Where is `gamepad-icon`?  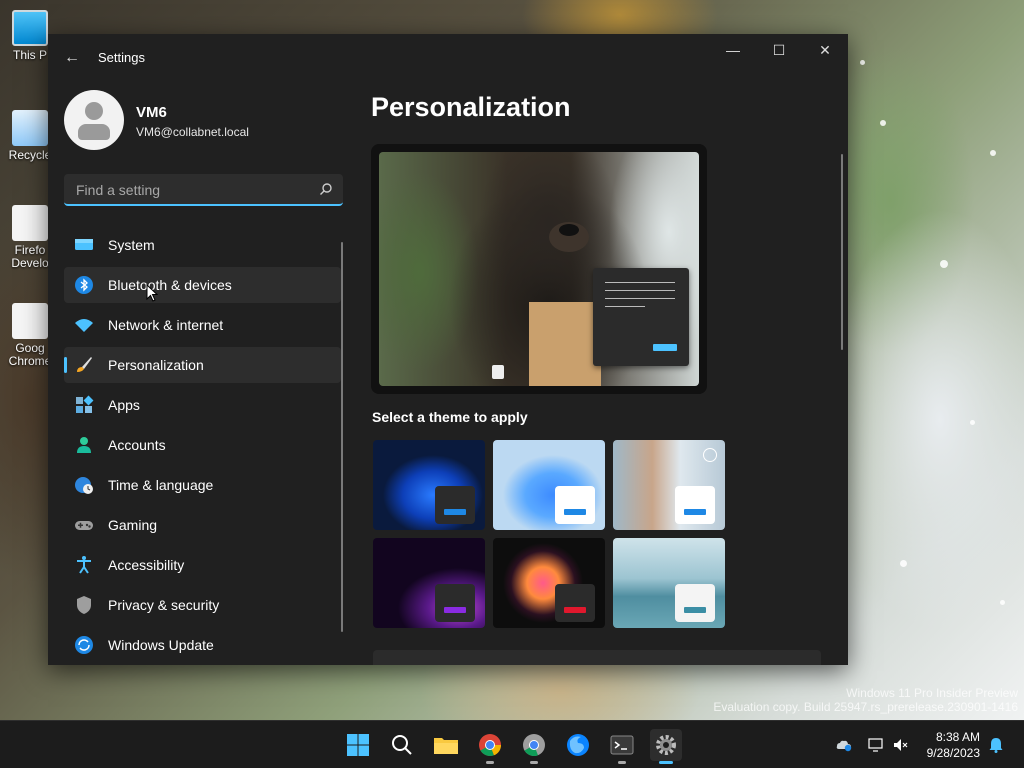 gamepad-icon is located at coordinates (84, 525).